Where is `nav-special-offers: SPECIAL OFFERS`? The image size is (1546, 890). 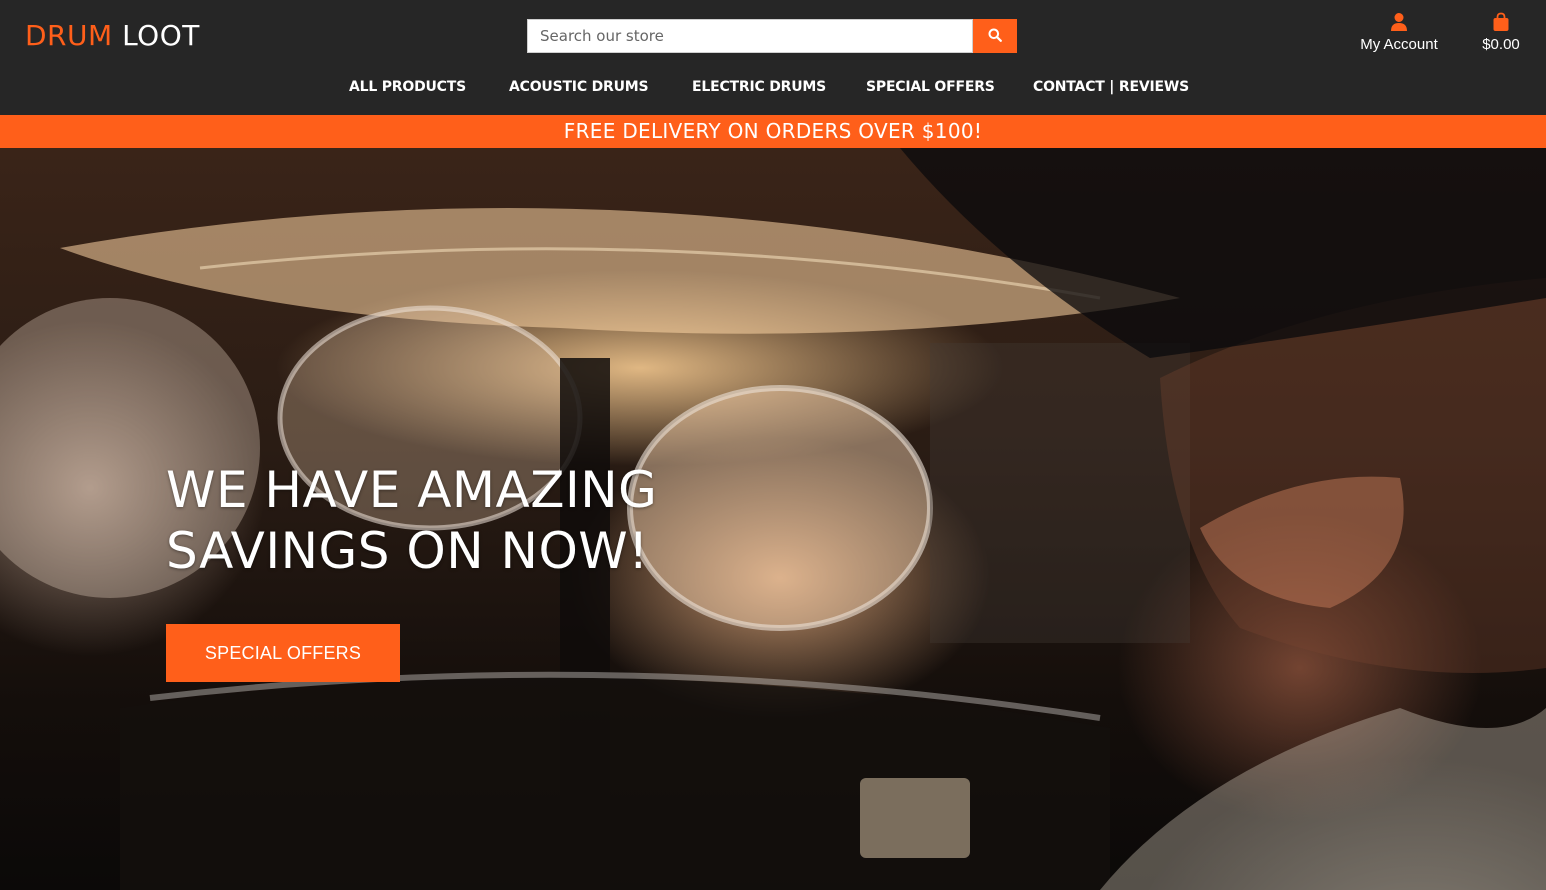
nav-special-offers: SPECIAL OFFERS is located at coordinates (930, 87).